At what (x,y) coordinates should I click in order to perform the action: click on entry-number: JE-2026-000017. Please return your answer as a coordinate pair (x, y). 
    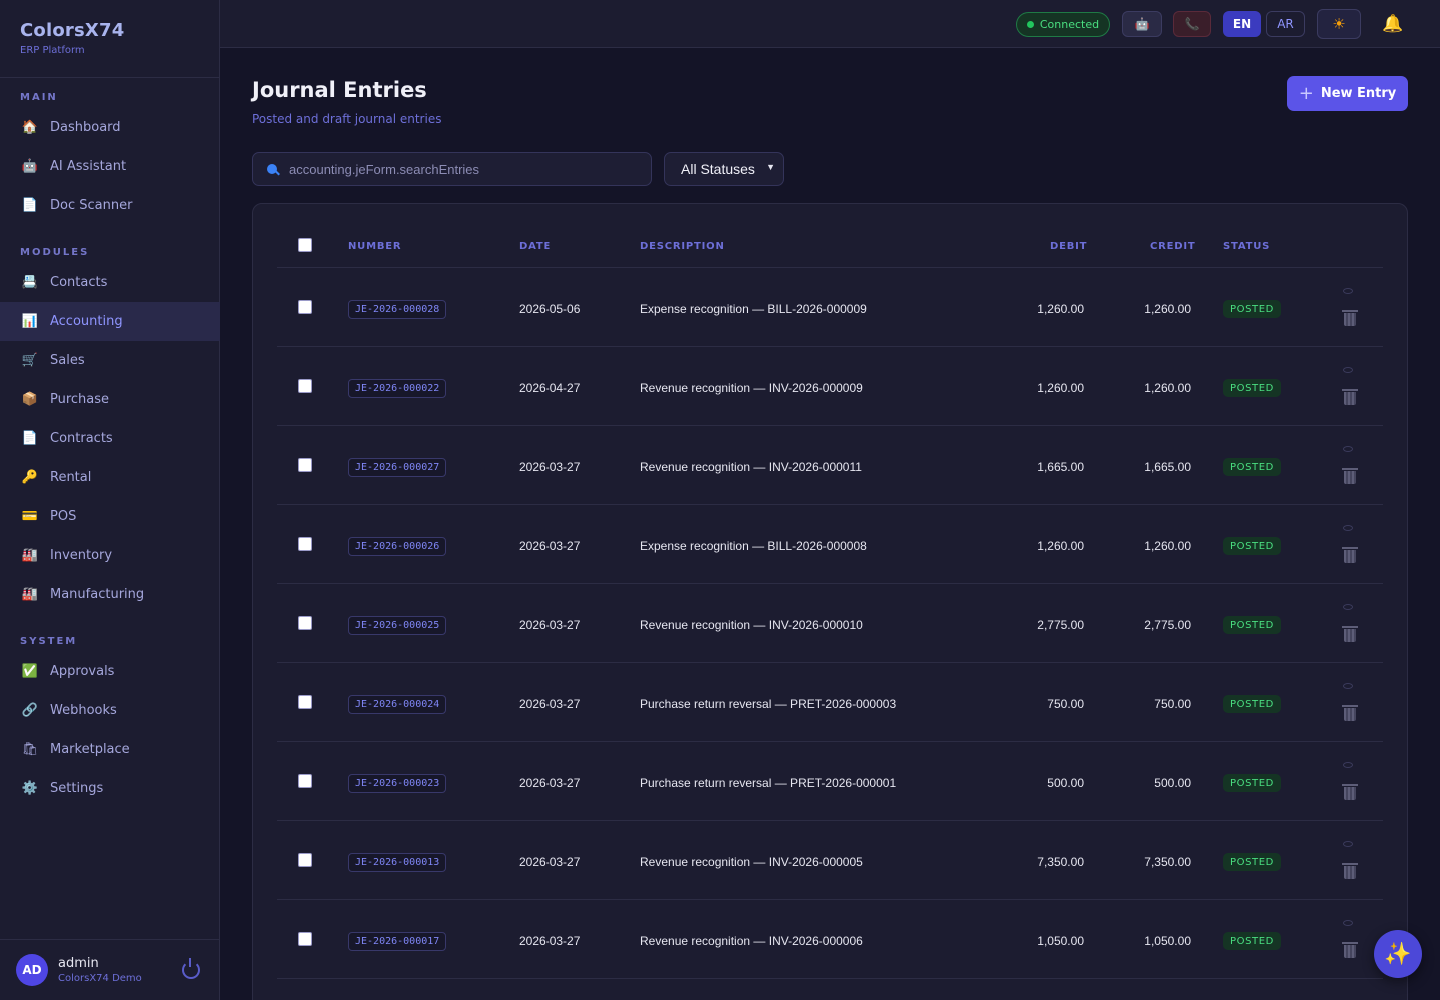
    Looking at the image, I should click on (397, 941).